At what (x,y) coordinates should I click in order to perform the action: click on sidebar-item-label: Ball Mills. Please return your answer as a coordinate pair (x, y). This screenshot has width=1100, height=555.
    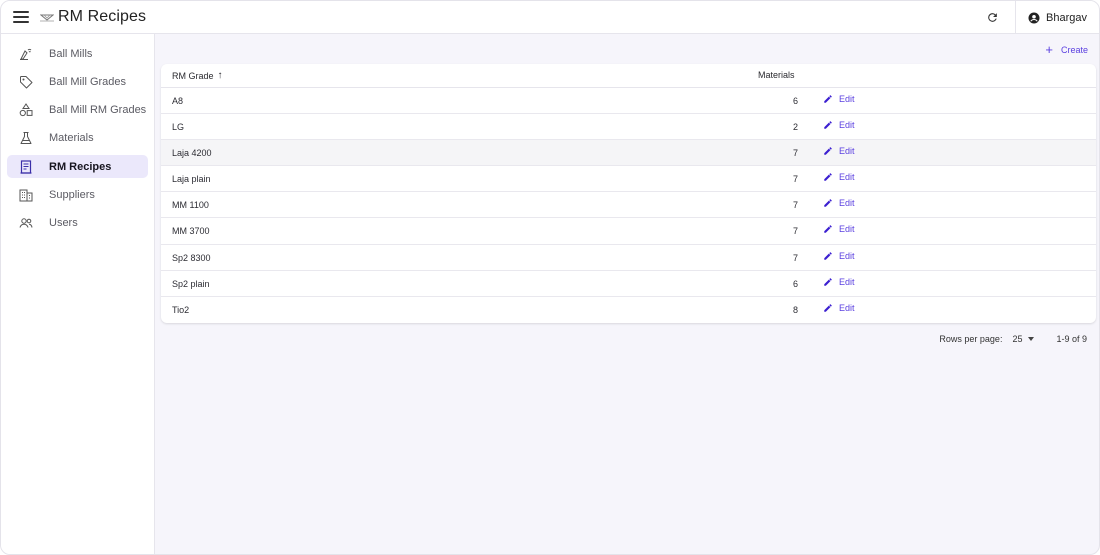
    Looking at the image, I should click on (71, 53).